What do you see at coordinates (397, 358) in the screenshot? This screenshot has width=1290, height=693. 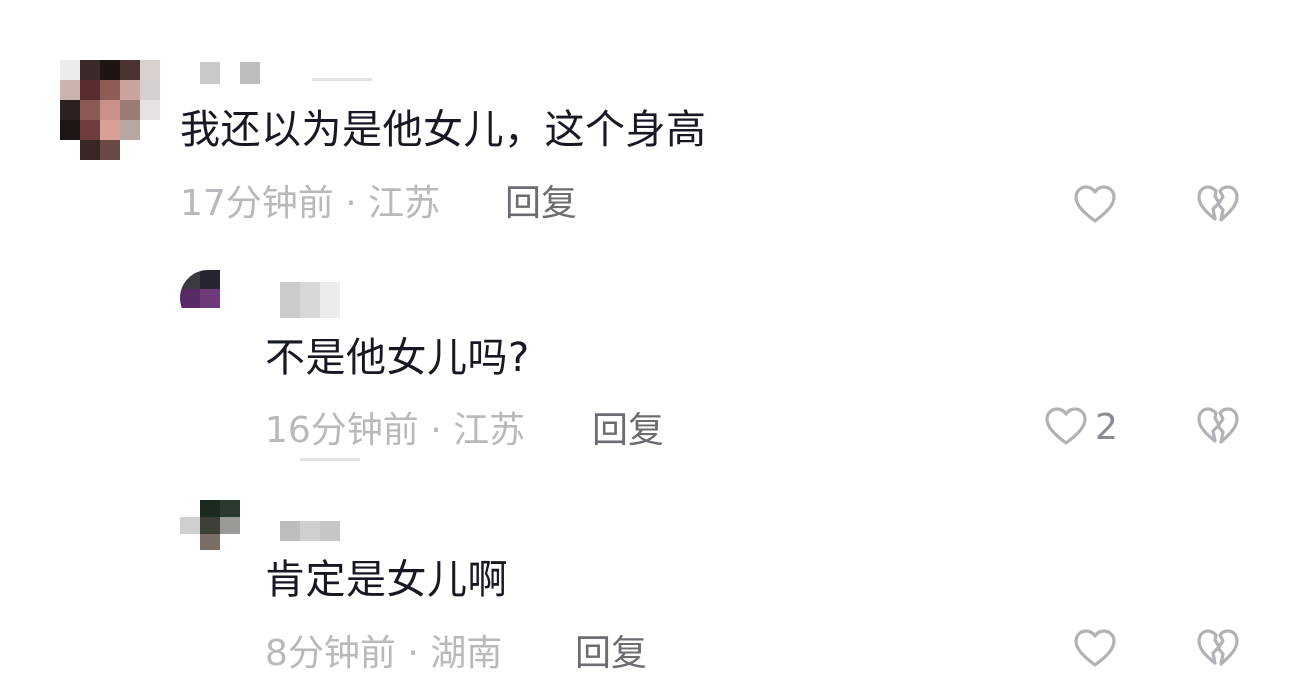 I see `comment-text: 不是他女儿吗?` at bounding box center [397, 358].